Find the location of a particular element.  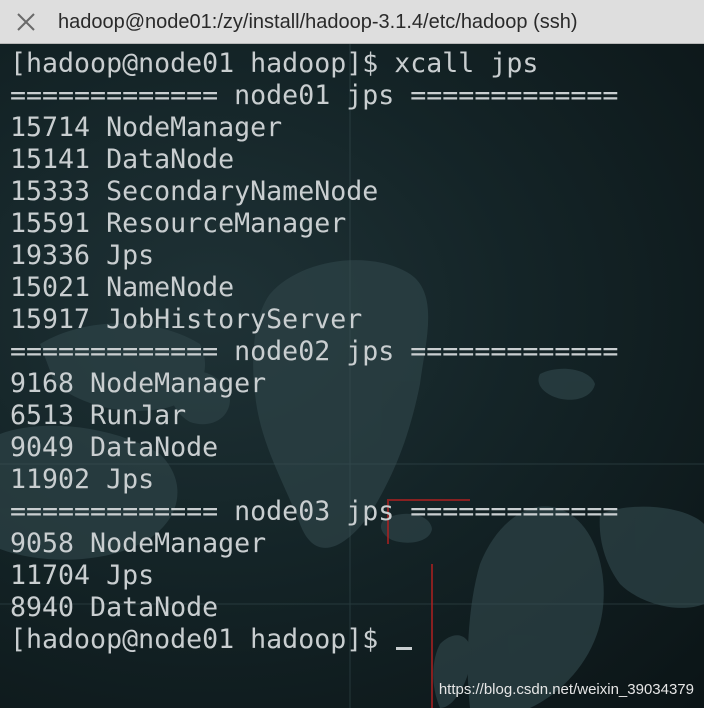

prompt-line: [hadoop@node01 hadoop]$ is located at coordinates (314, 640).